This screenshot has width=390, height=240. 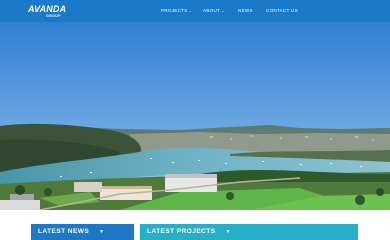 I want to click on latest-news-label: LATEST NEWS, so click(x=64, y=231).